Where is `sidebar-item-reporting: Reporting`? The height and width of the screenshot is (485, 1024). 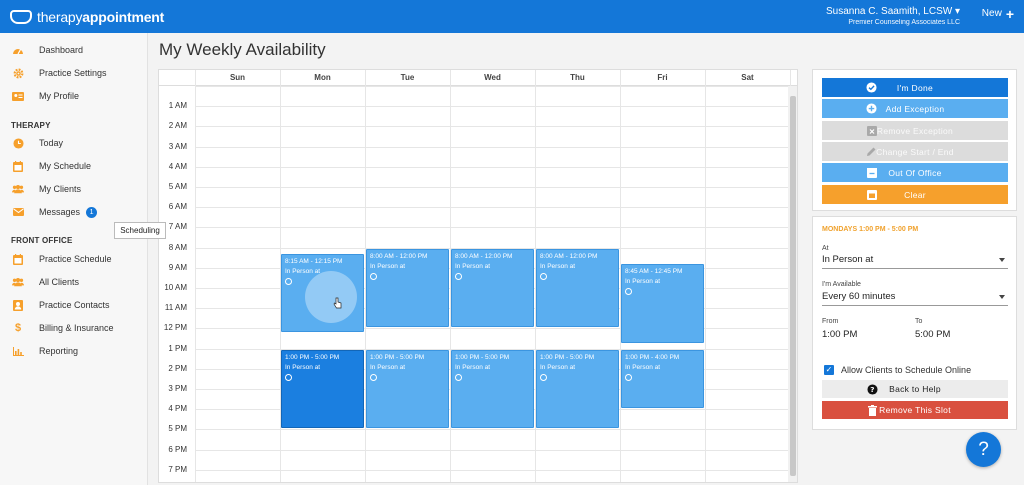 sidebar-item-reporting: Reporting is located at coordinates (45, 351).